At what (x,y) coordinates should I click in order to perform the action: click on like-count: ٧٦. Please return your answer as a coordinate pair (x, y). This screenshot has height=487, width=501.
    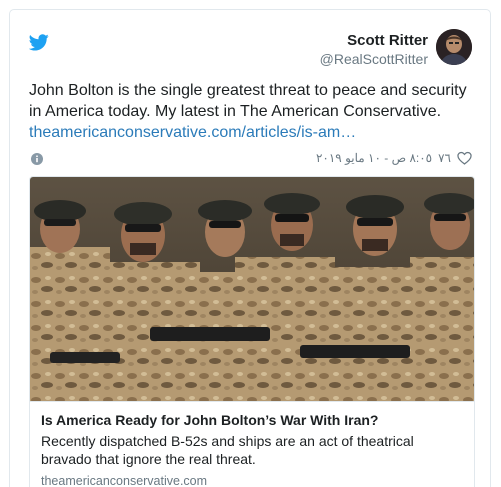
    Looking at the image, I should click on (444, 158).